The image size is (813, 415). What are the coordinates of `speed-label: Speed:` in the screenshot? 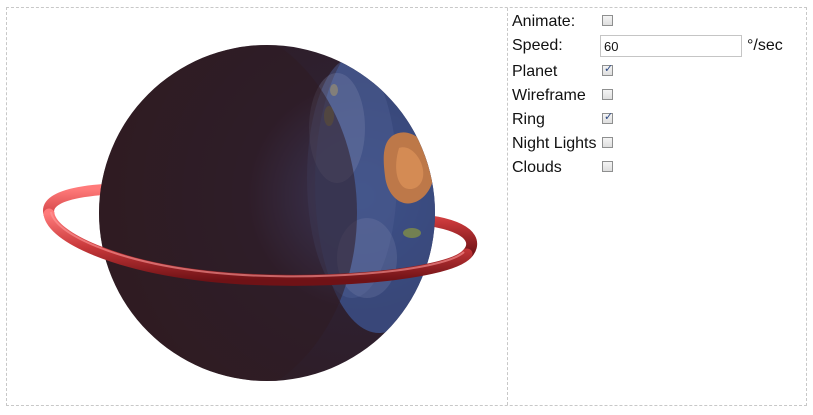 It's located at (537, 45).